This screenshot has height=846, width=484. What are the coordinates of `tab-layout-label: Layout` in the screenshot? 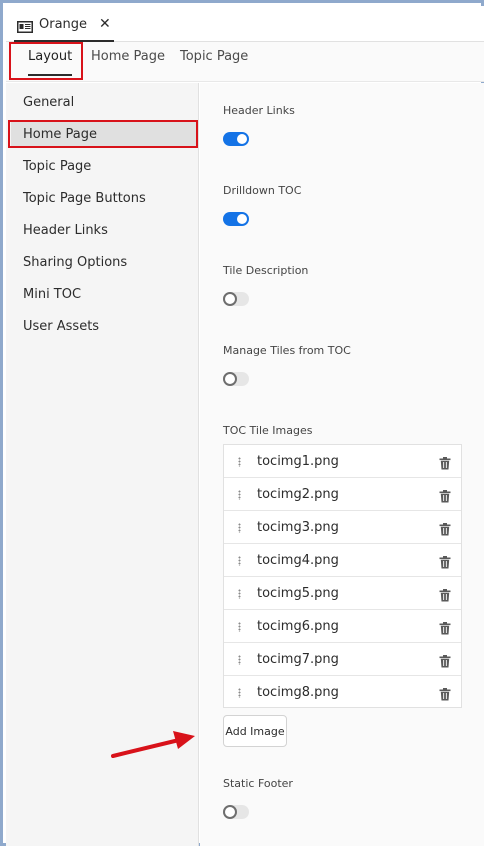 It's located at (50, 56).